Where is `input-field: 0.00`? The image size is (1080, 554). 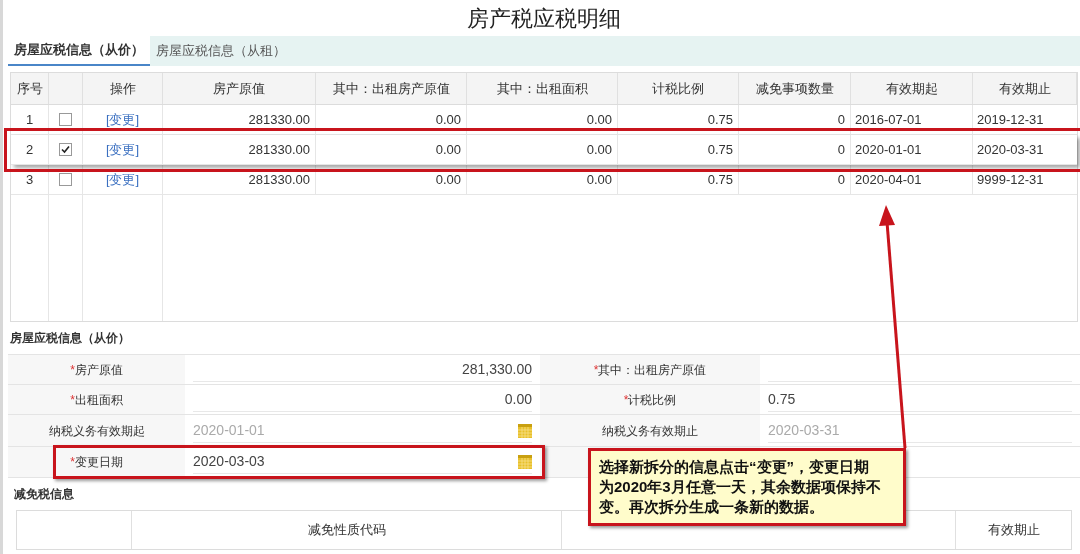
input-field: 0.00 is located at coordinates (362, 399).